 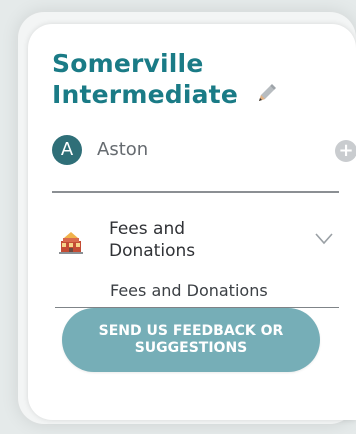 What do you see at coordinates (122, 150) in the screenshot?
I see `student-name: Aston` at bounding box center [122, 150].